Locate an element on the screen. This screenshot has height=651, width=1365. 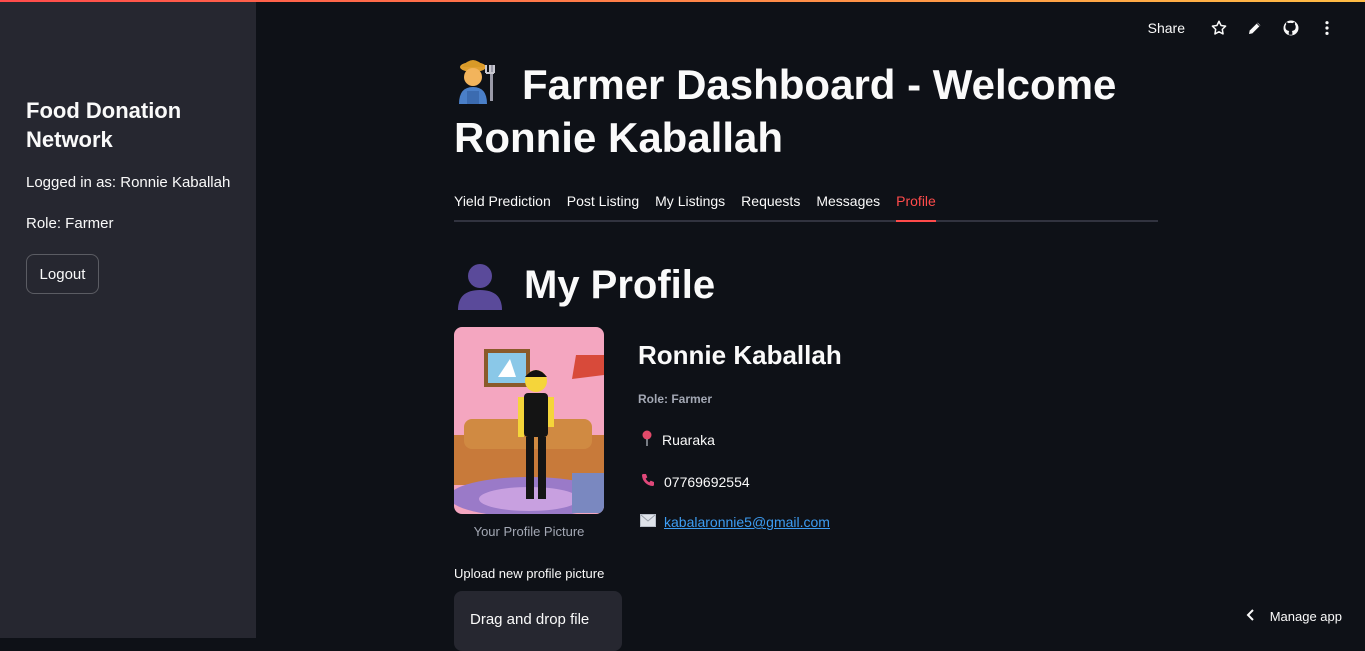
top-toolbar: Share is located at coordinates (1246, 28).